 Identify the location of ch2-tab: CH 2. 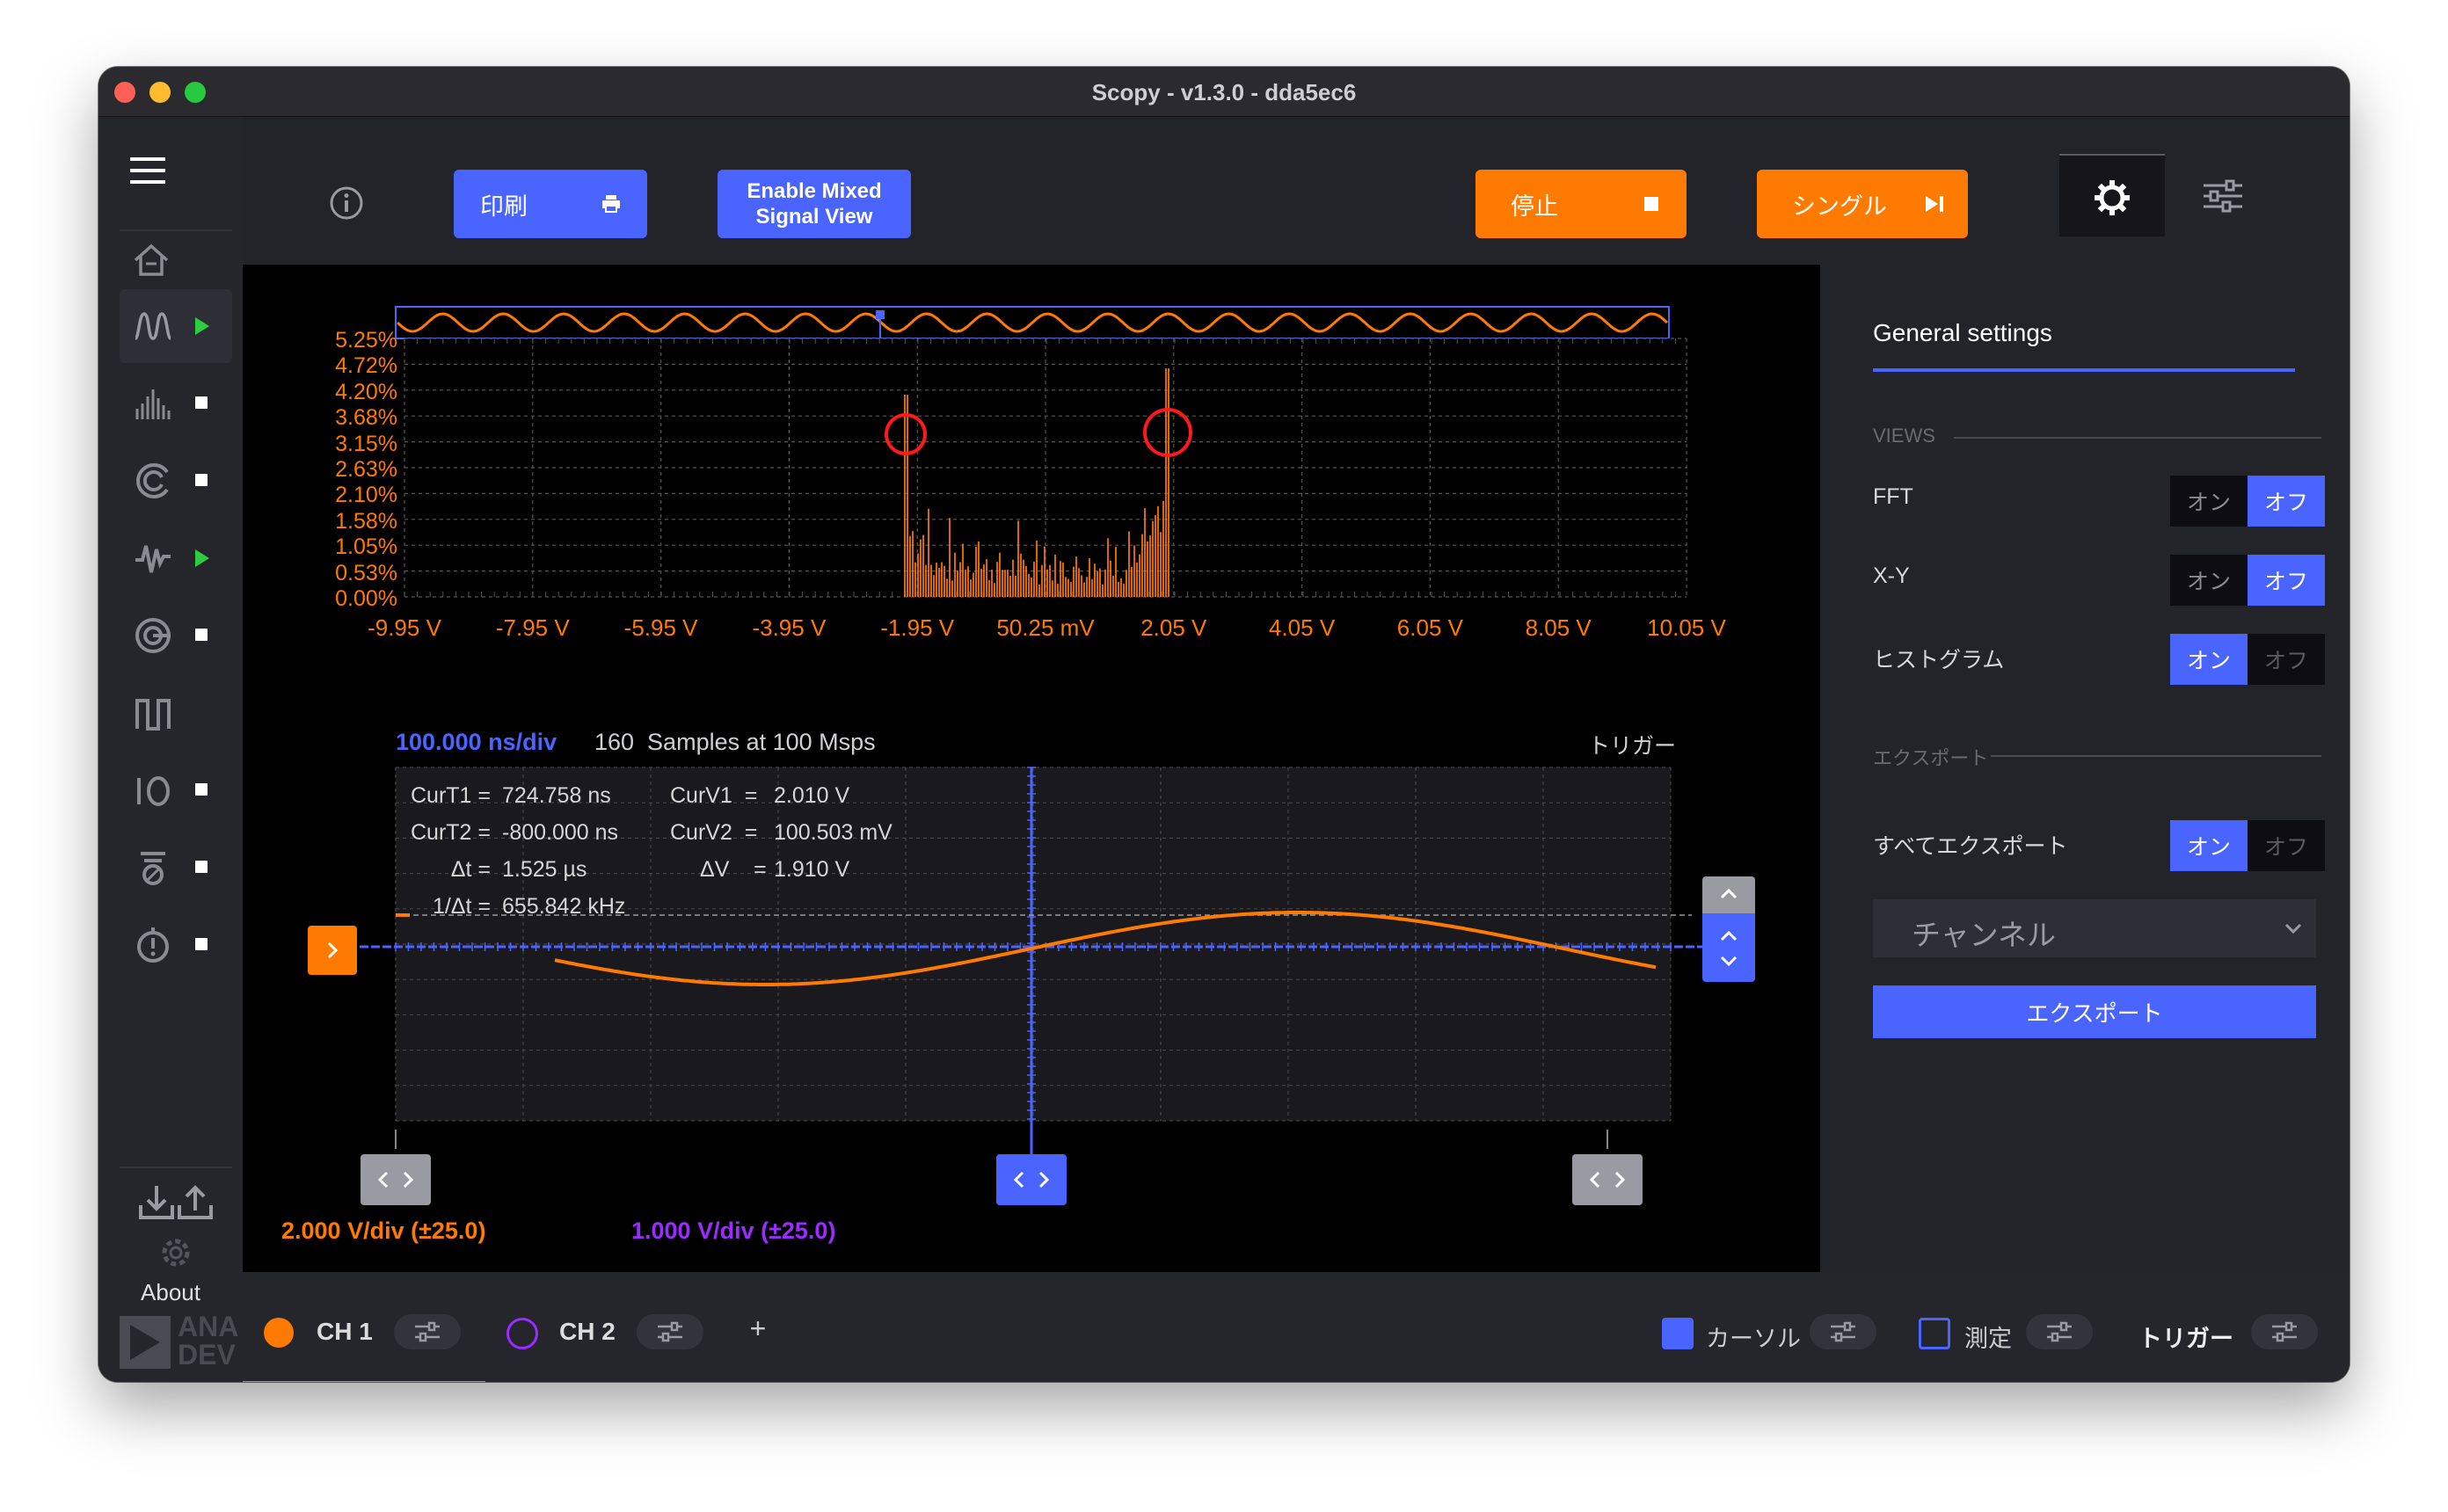
(608, 1327).